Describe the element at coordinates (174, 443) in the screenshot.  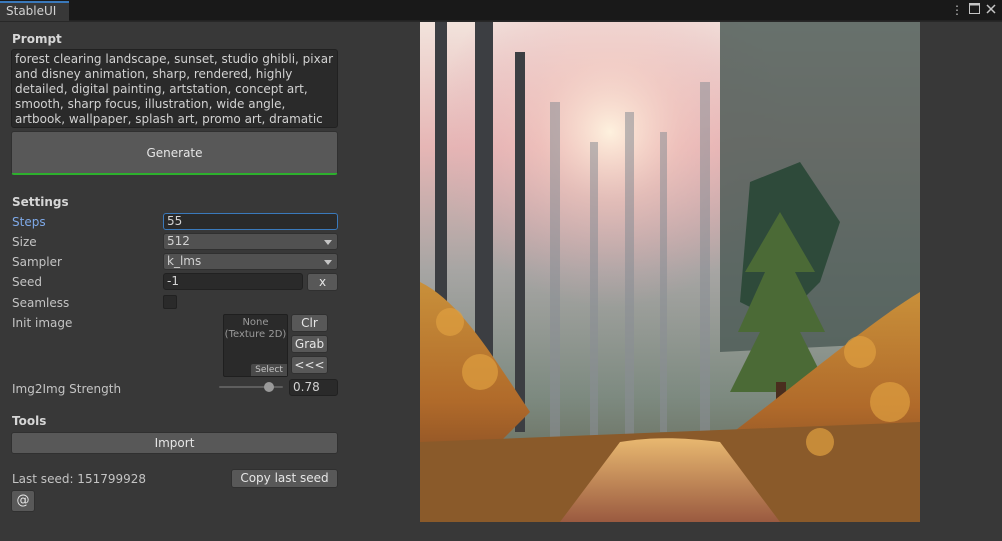
I see `import-button: Import` at that location.